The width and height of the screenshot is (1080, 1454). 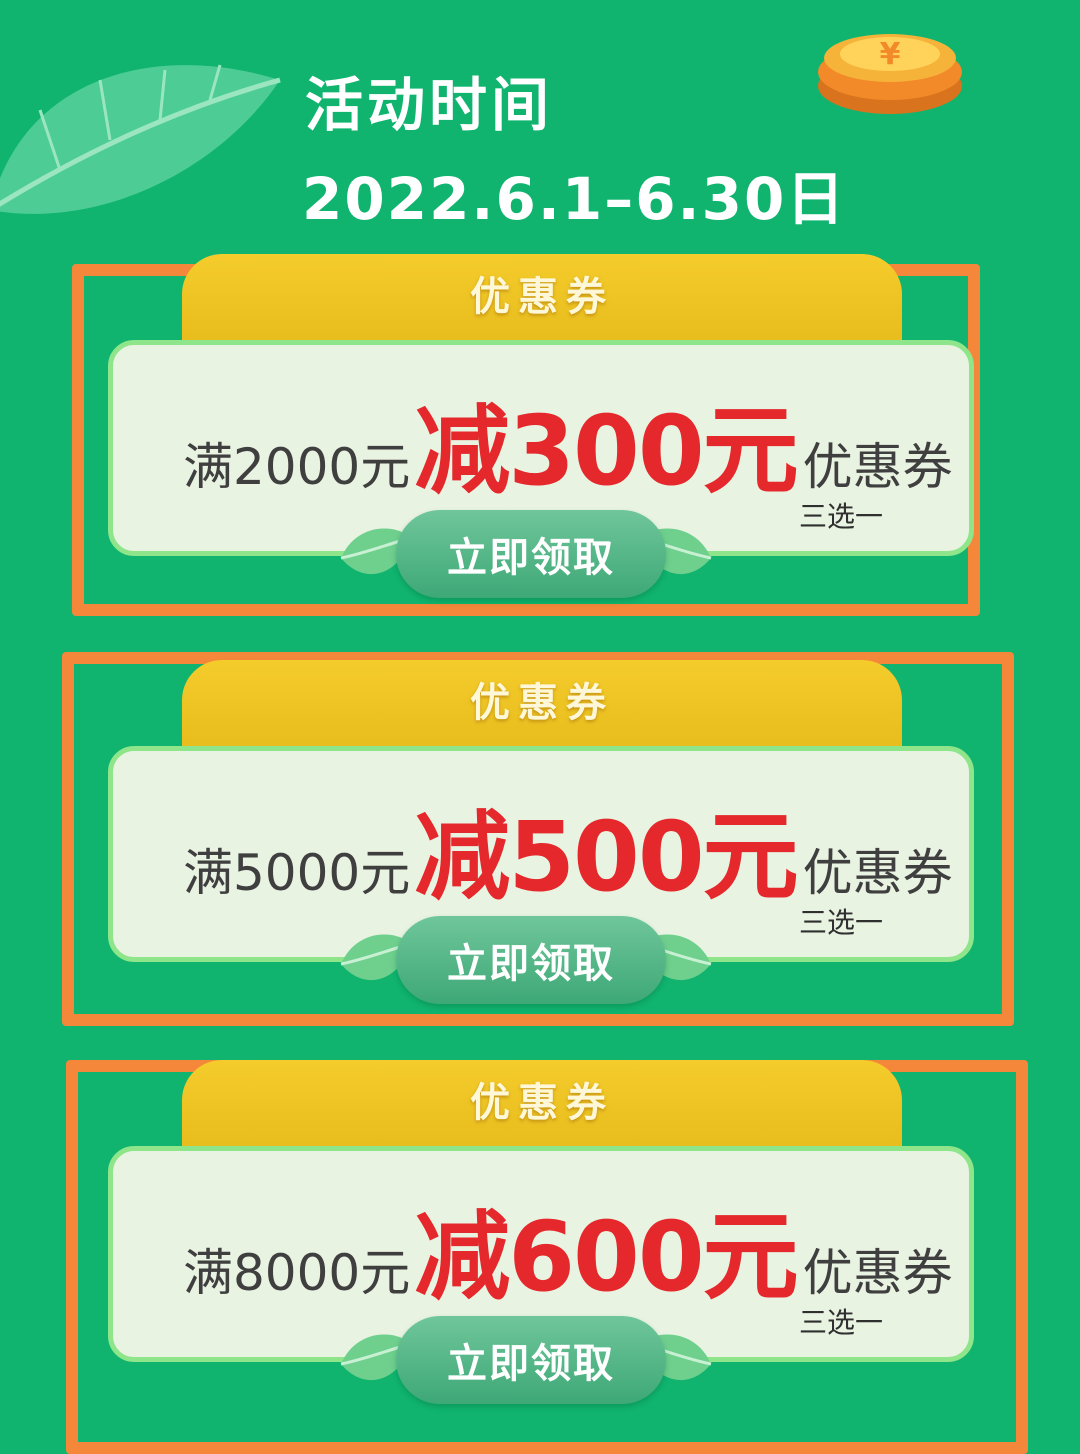 I want to click on offer-discount: 减600元, so click(x=606, y=1257).